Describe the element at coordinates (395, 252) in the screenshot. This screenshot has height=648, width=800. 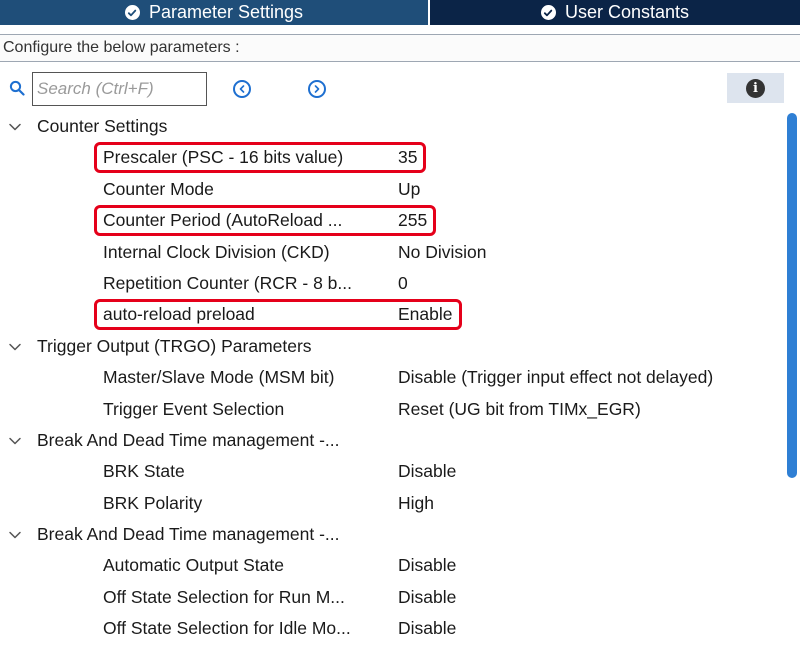
I see `parameter-row: Internal Clock Division (CKD) No Division` at that location.